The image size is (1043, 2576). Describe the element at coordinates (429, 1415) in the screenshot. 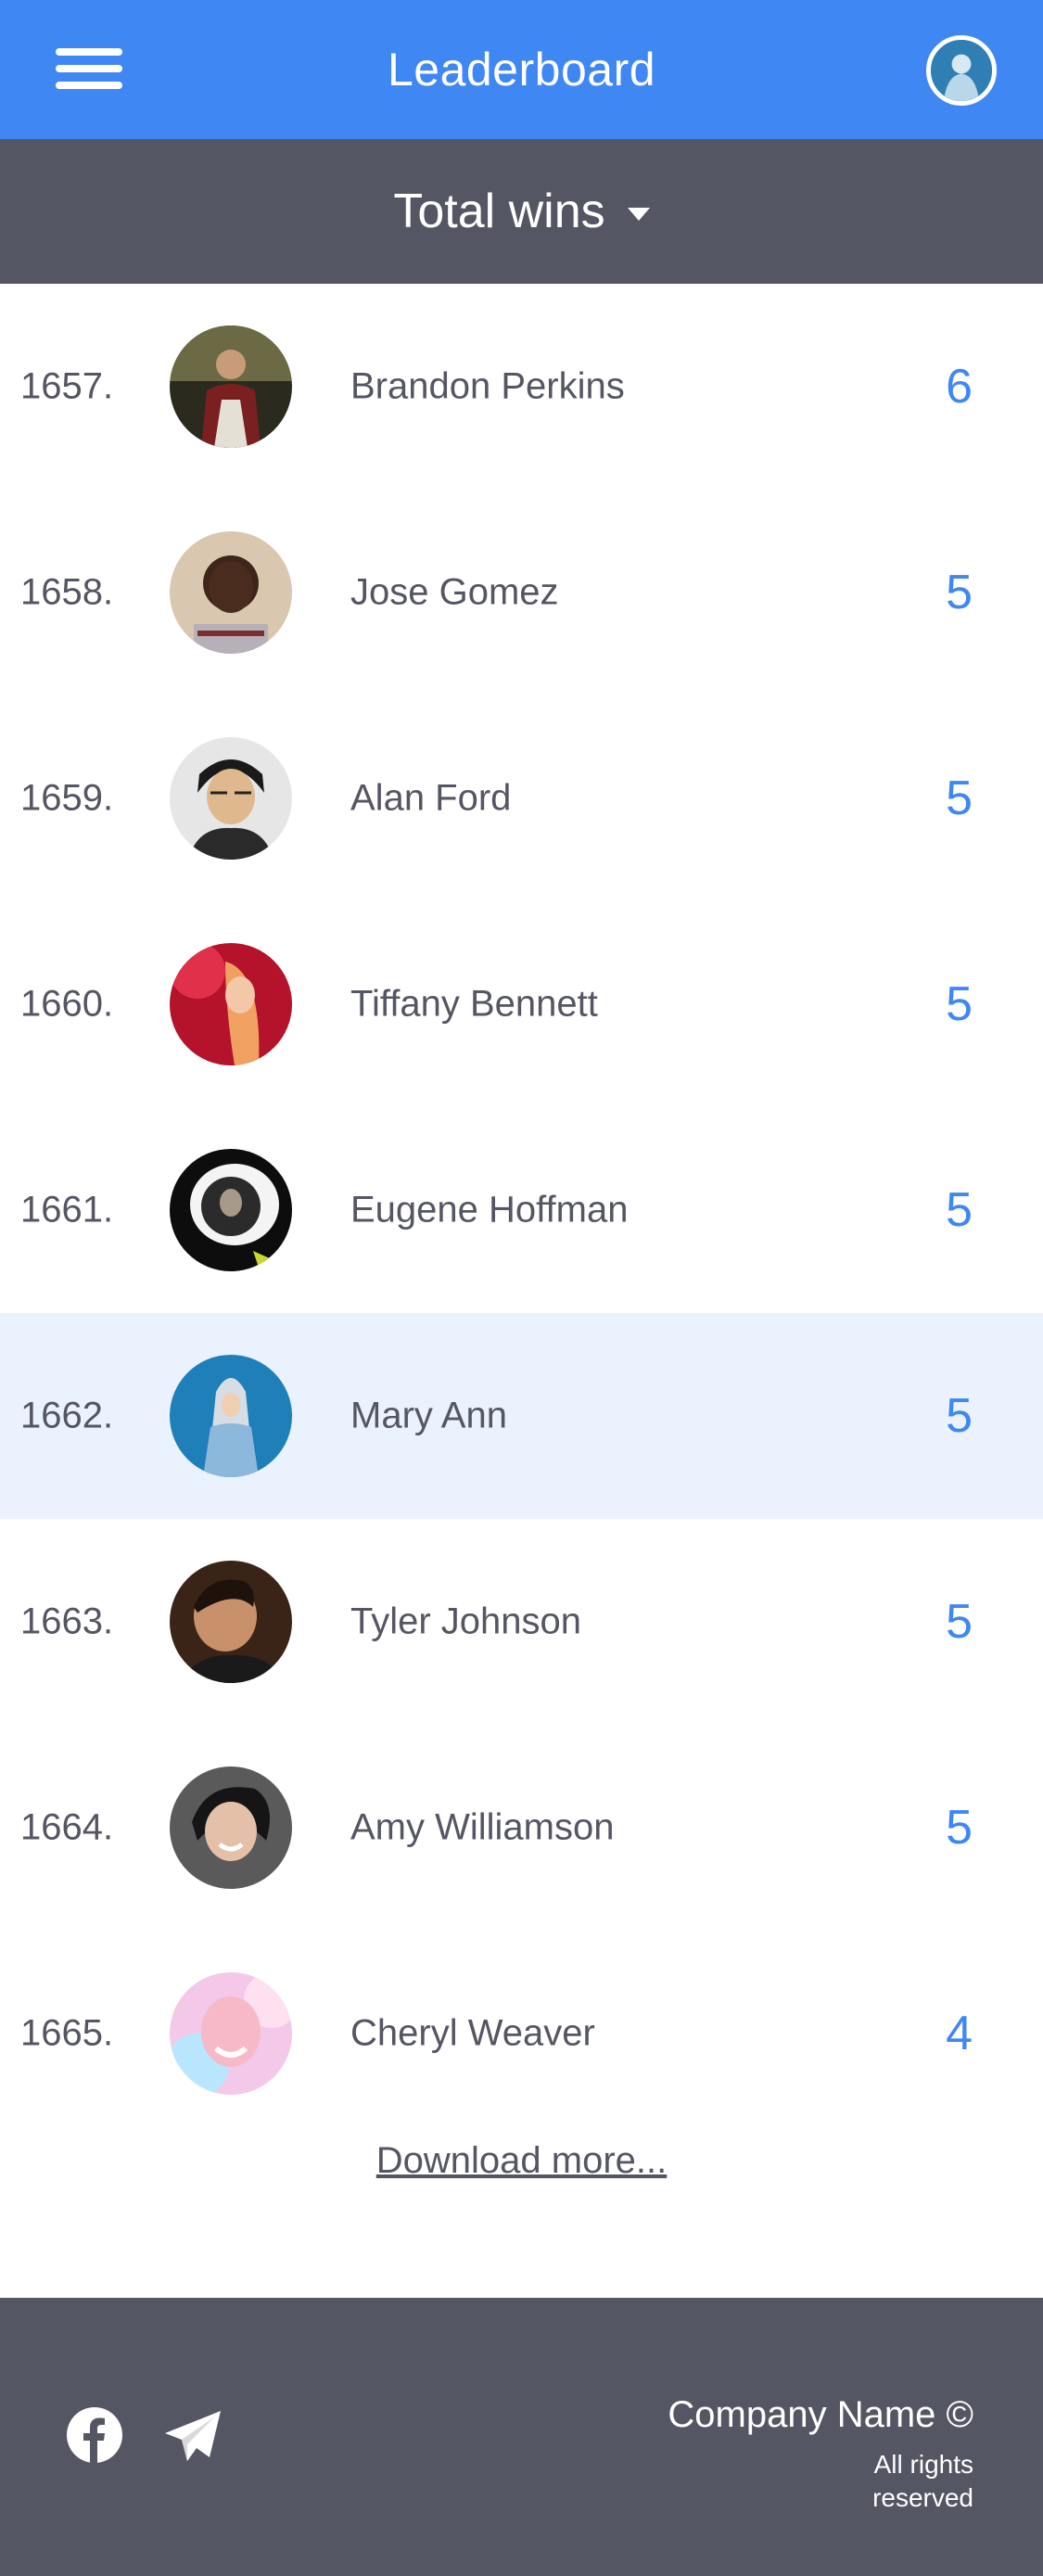

I see `player-name: Mary Ann` at that location.